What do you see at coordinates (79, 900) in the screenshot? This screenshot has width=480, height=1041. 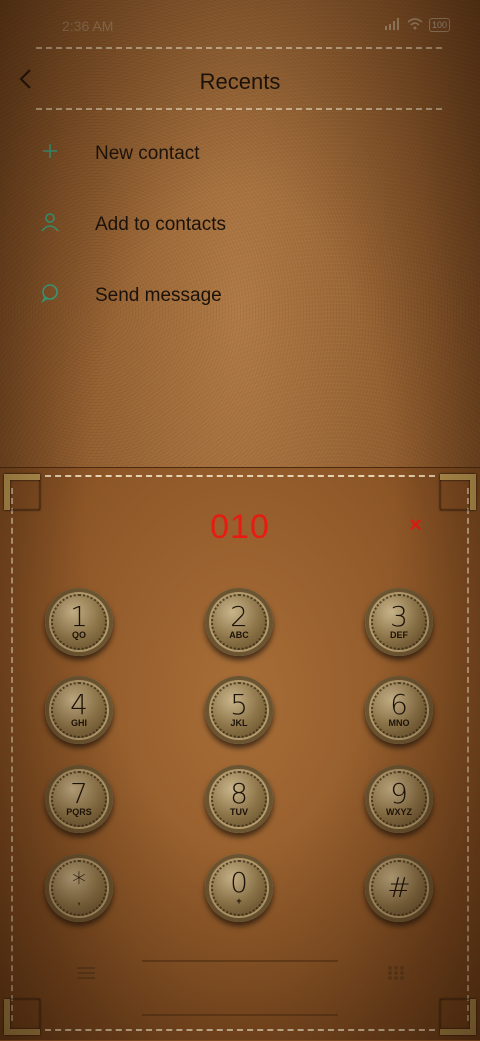 I see `key-letters: ,` at bounding box center [79, 900].